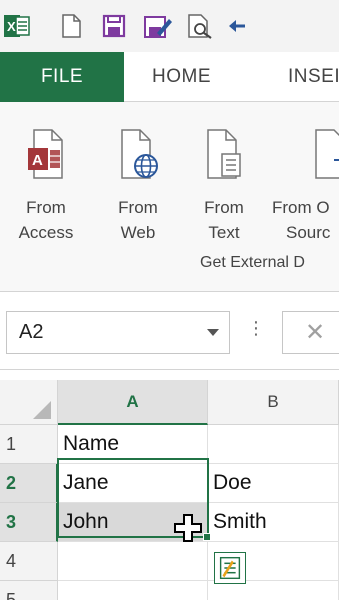 The width and height of the screenshot is (339, 600). Describe the element at coordinates (230, 568) in the screenshot. I see `quick-analysis-icon` at that location.